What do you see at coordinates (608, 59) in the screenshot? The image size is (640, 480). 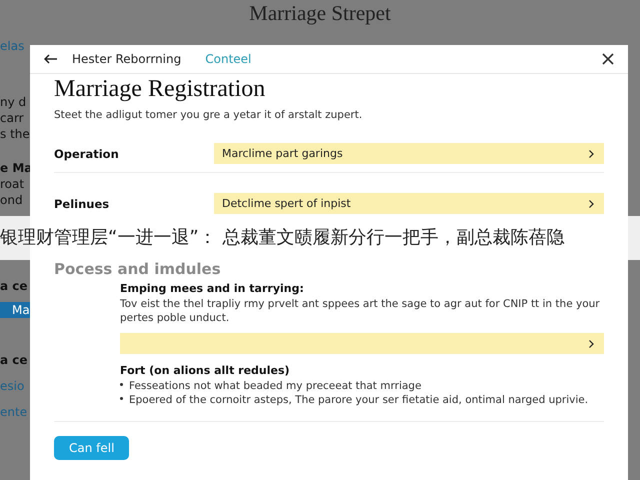 I see `close-icon` at bounding box center [608, 59].